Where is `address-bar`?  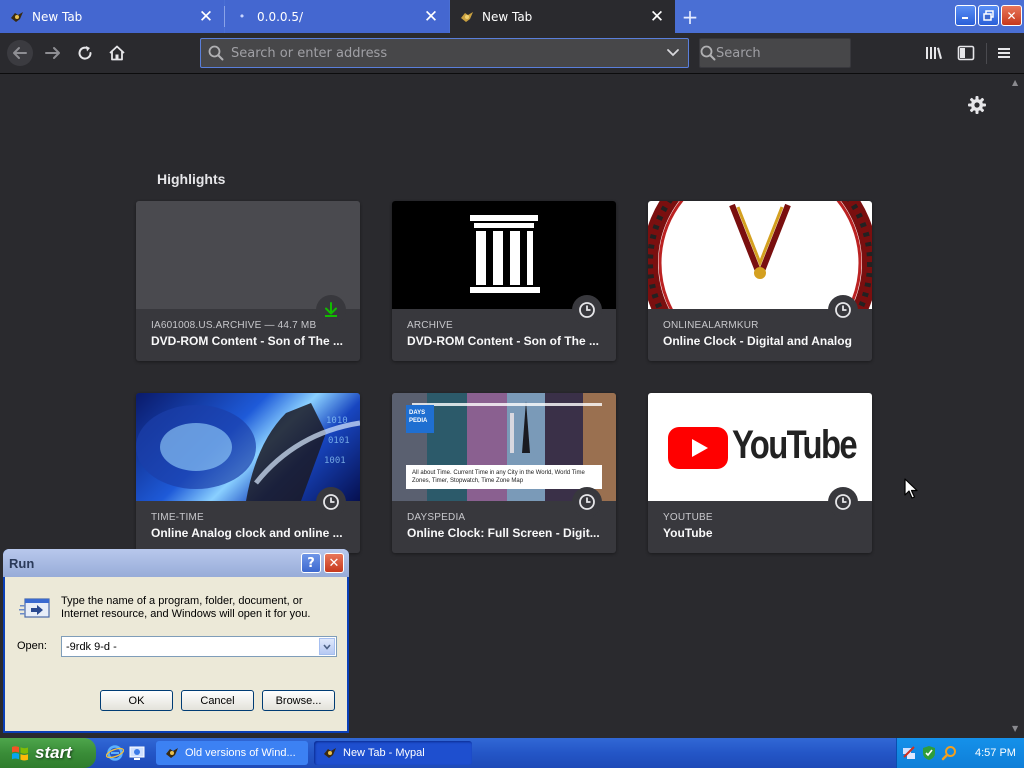 address-bar is located at coordinates (444, 53).